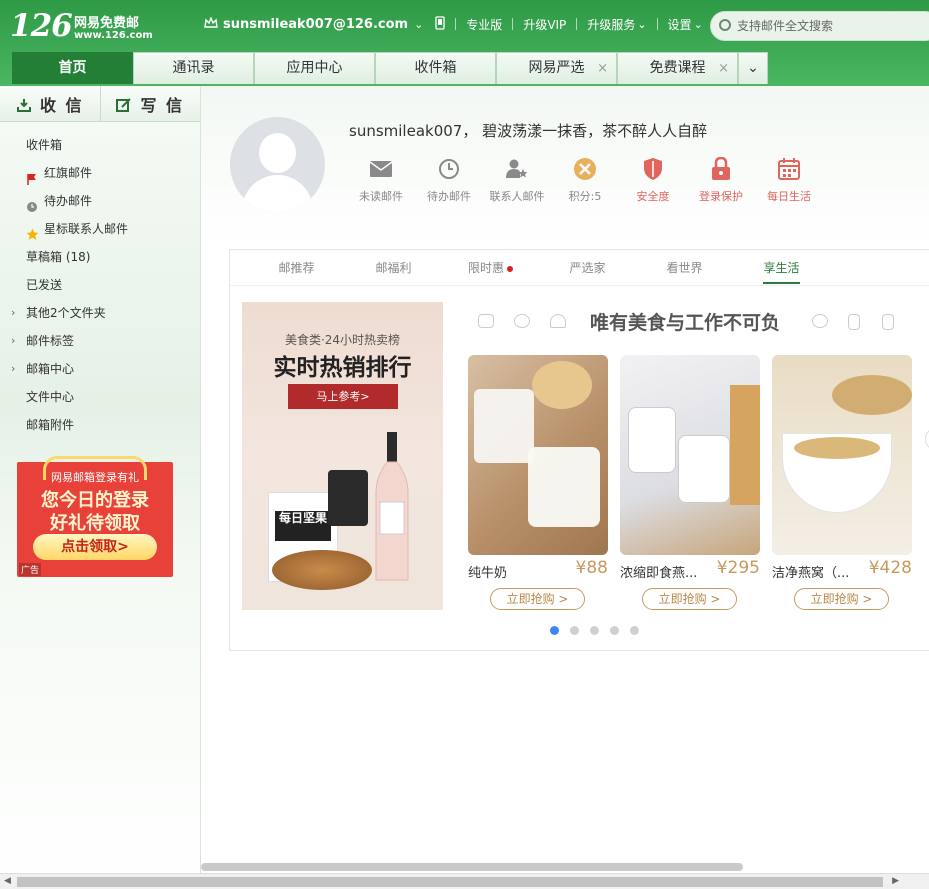 Image resolution: width=929 pixels, height=889 pixels. What do you see at coordinates (721, 169) in the screenshot?
I see `lock-icon` at bounding box center [721, 169].